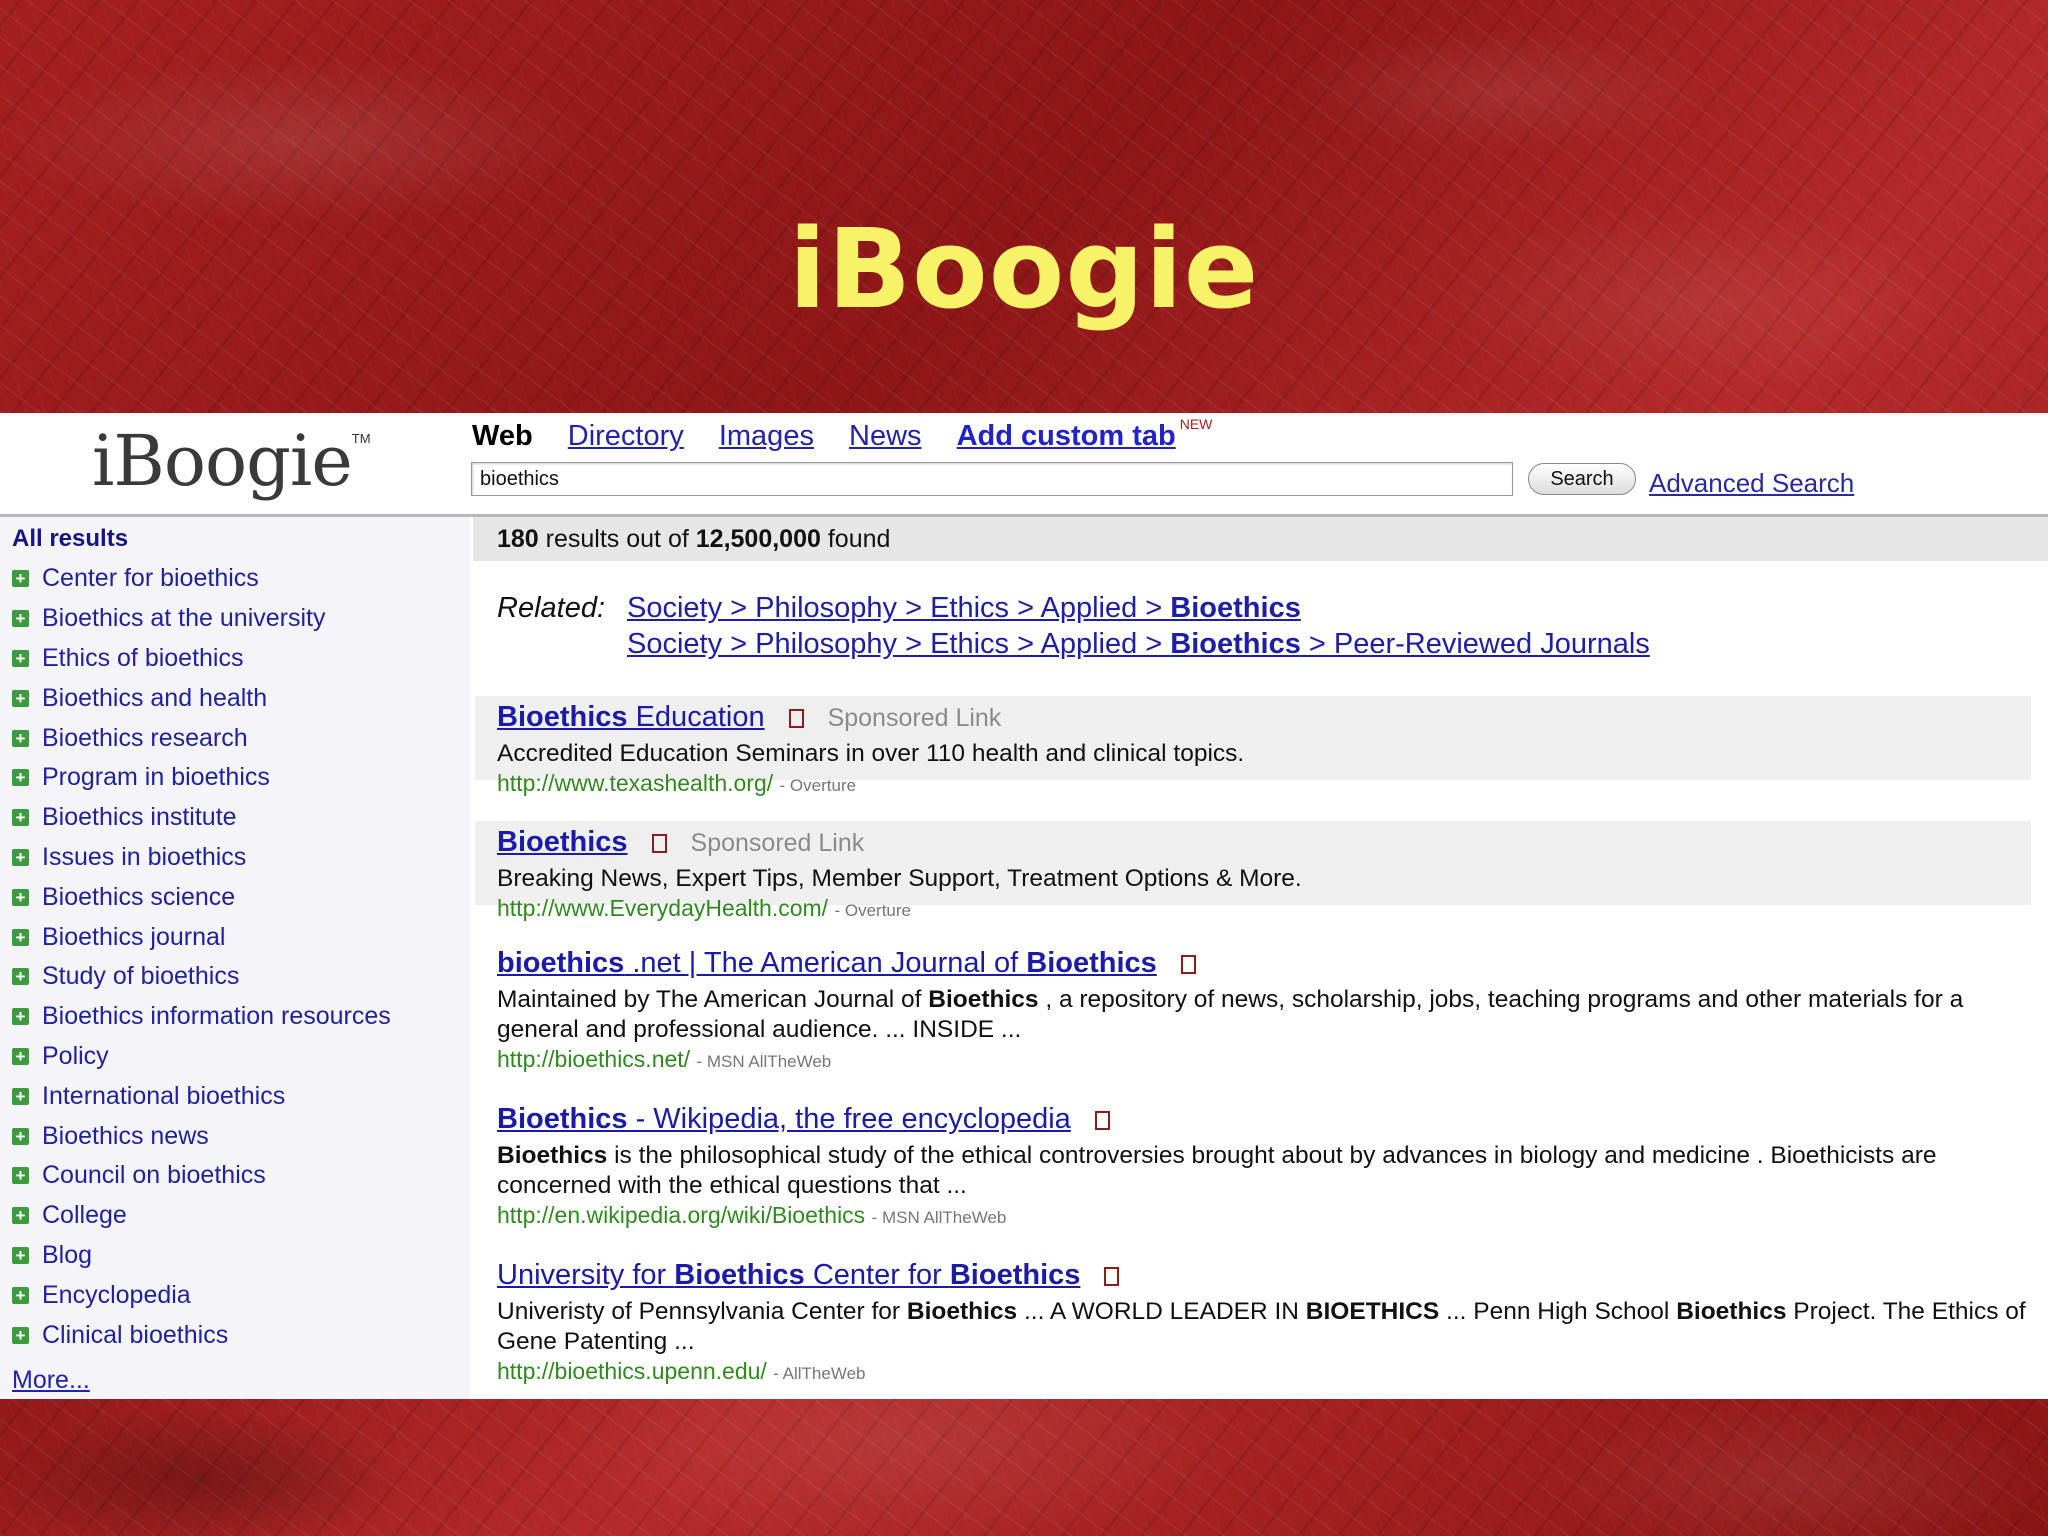 Image resolution: width=2048 pixels, height=1536 pixels. Describe the element at coordinates (560, 963) in the screenshot. I see `result-title-bold: bioethics` at that location.